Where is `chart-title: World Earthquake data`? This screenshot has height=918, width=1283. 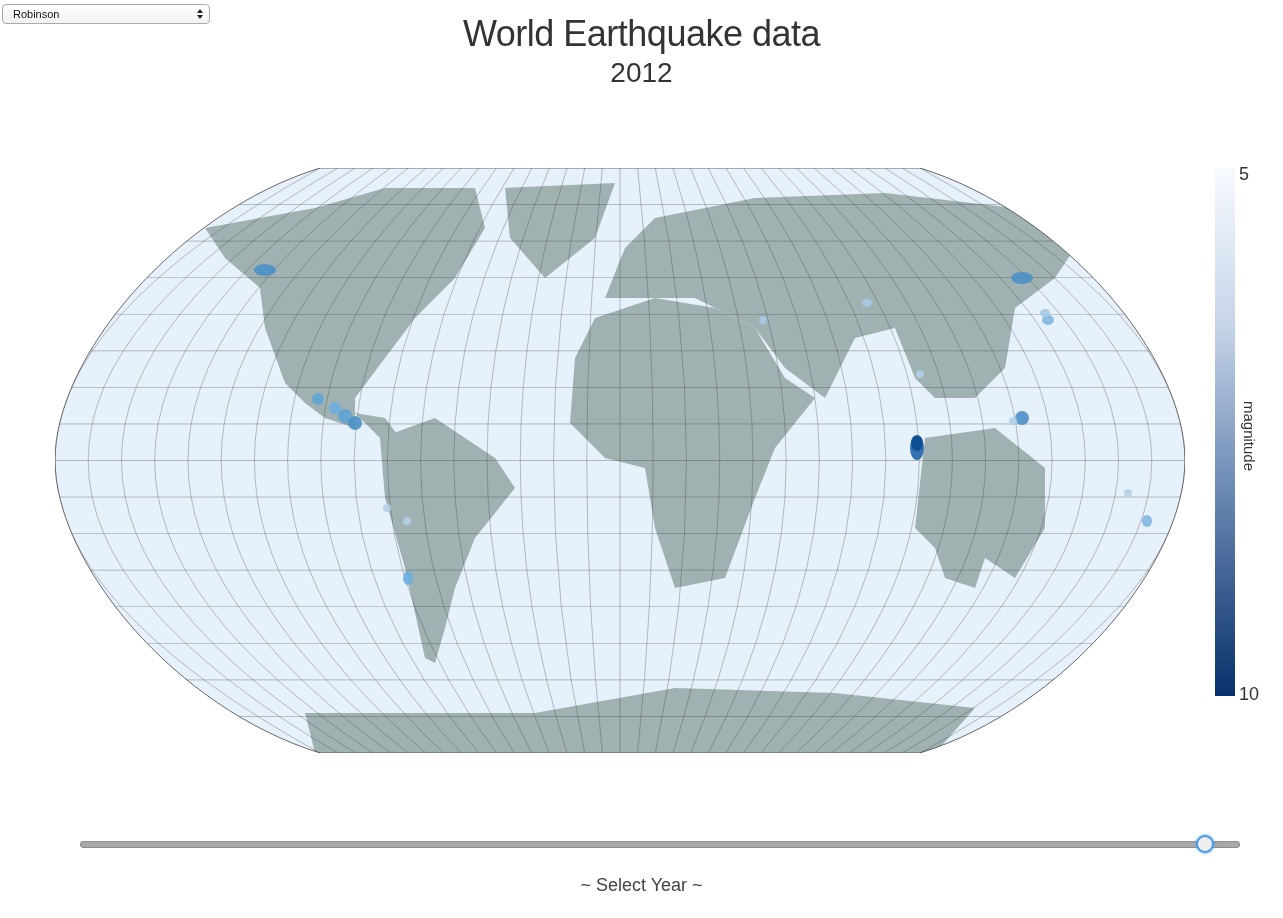
chart-title: World Earthquake data is located at coordinates (641, 34).